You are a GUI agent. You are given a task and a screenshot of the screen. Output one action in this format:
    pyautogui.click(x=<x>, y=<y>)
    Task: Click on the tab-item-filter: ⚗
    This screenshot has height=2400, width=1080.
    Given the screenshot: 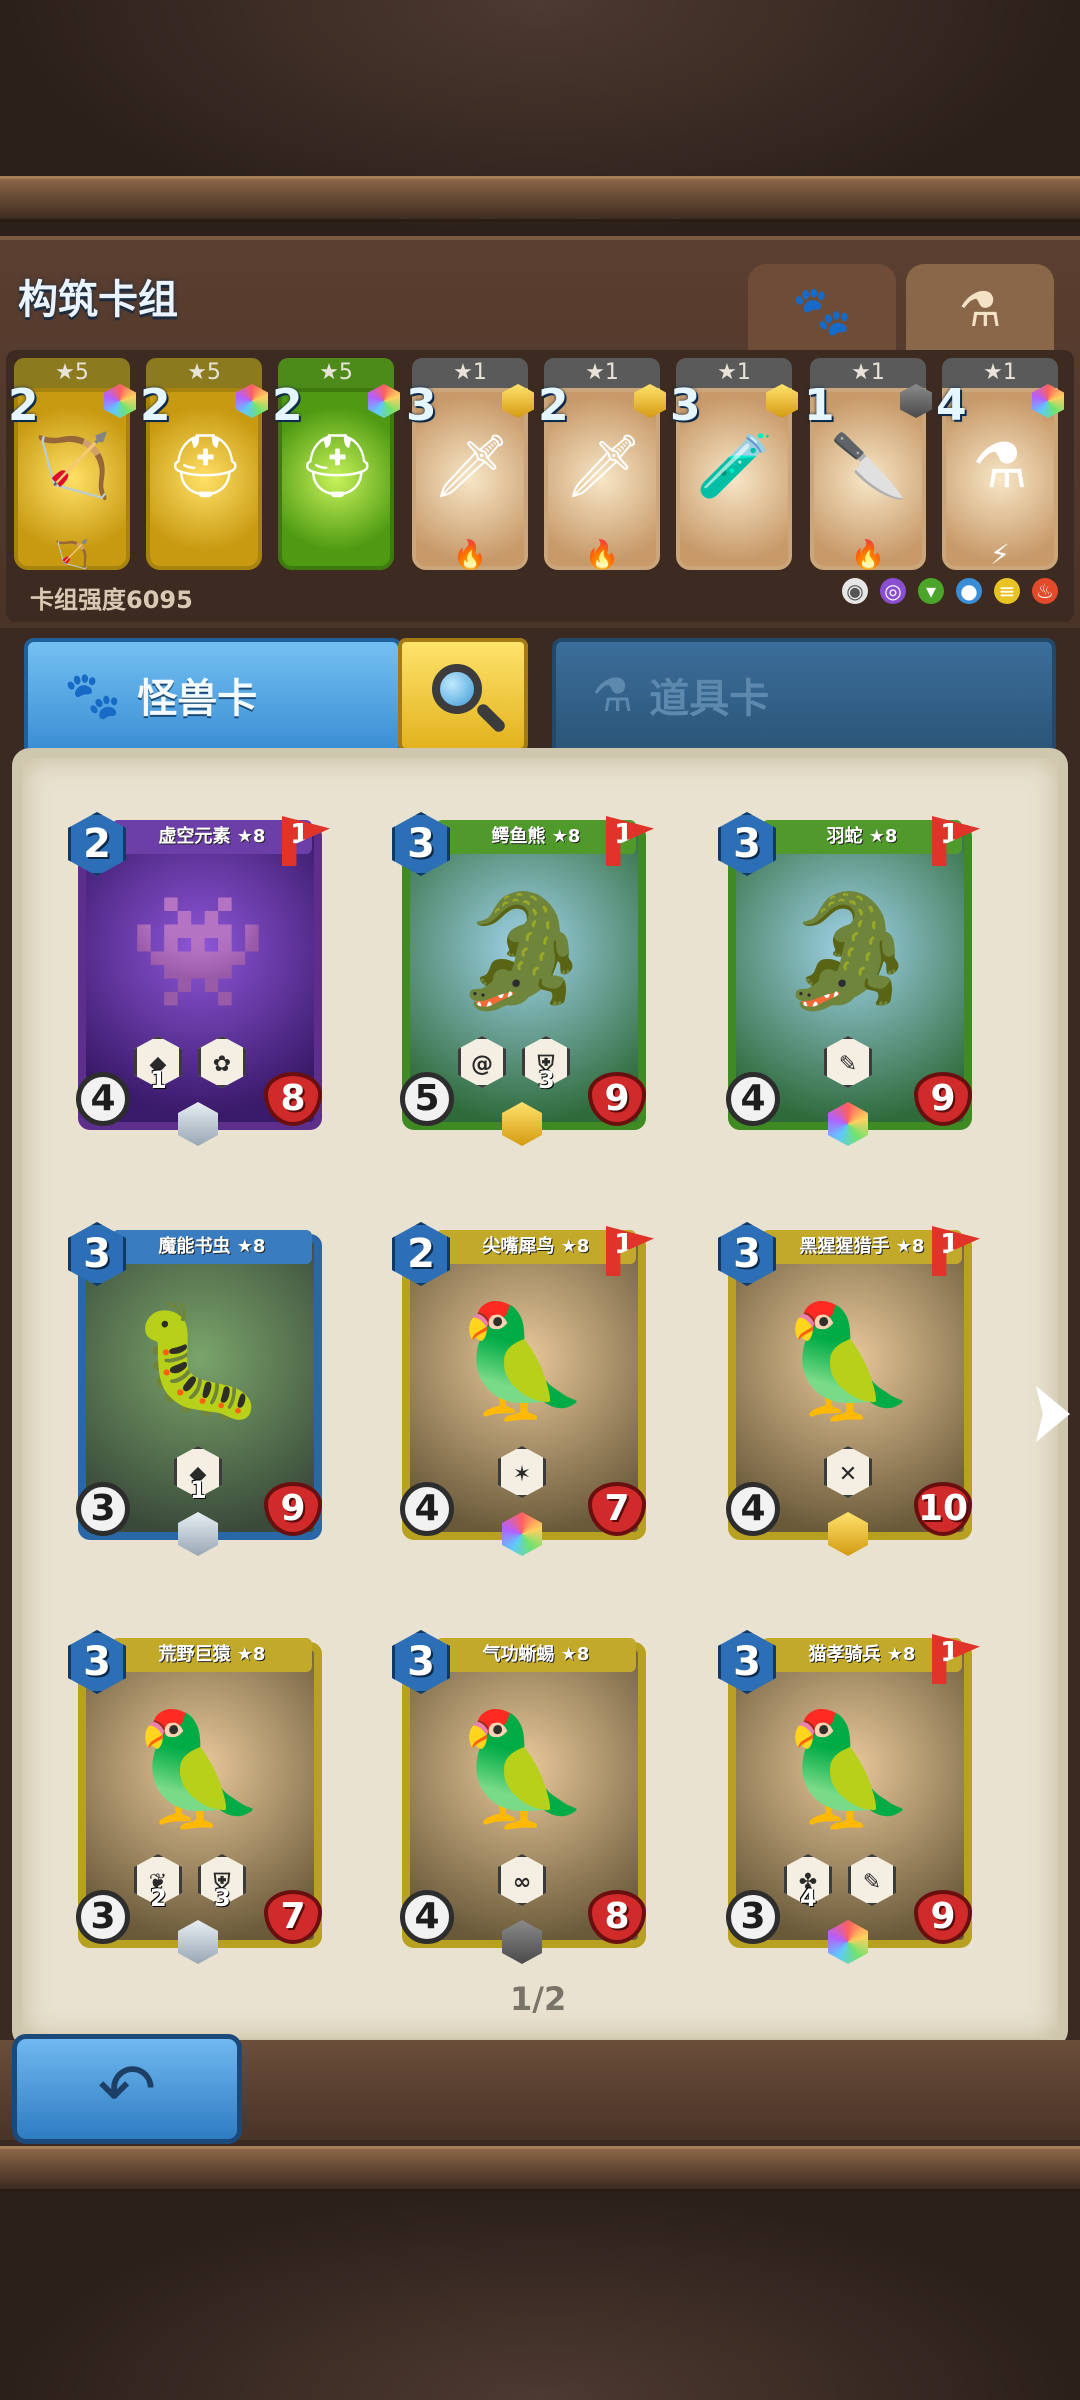 What is the action you would take?
    pyautogui.click(x=980, y=310)
    